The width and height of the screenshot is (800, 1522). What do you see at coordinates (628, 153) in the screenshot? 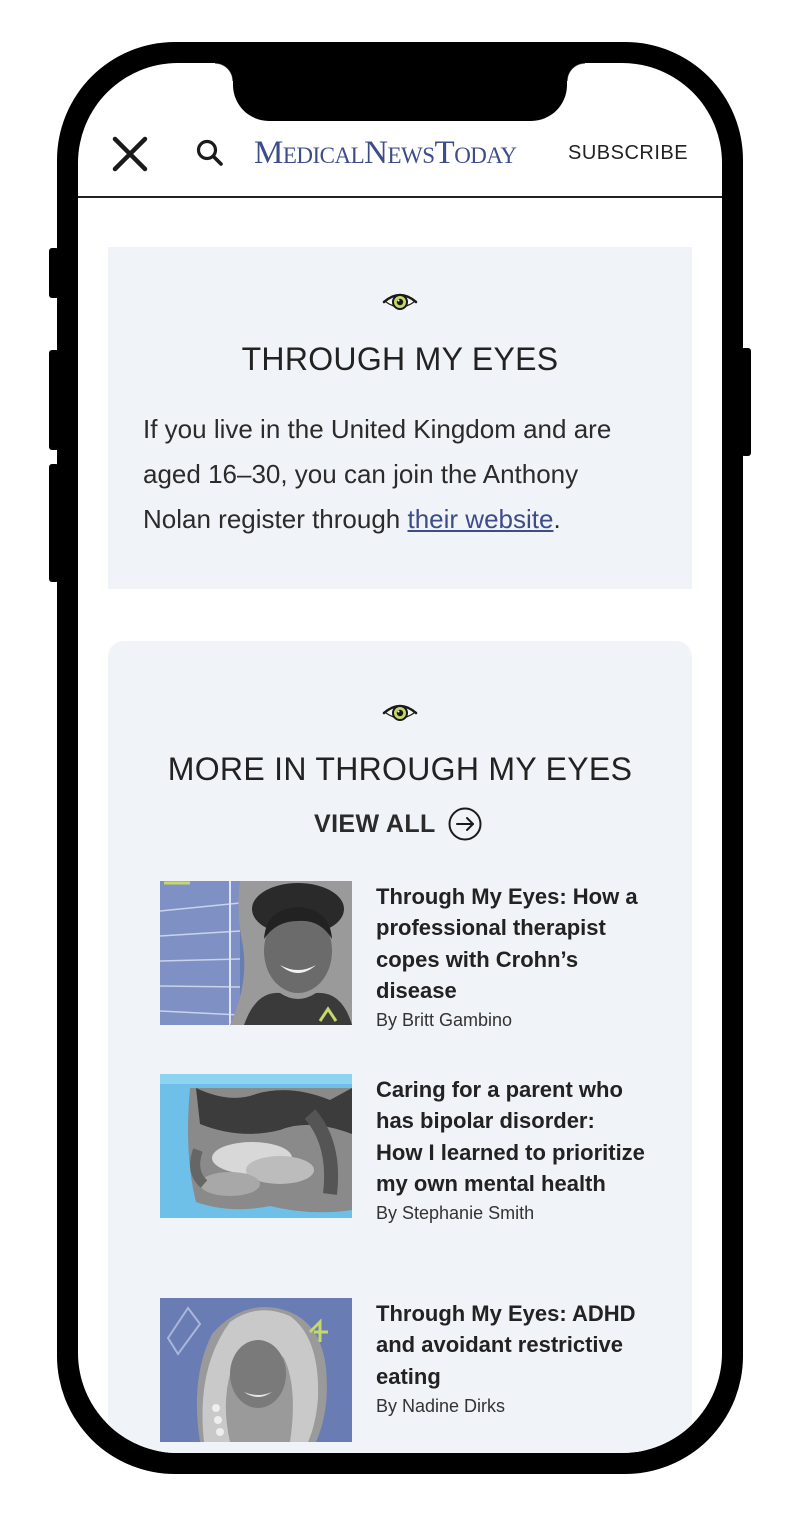
I see `subscribe-link: SUBSCRIBE` at bounding box center [628, 153].